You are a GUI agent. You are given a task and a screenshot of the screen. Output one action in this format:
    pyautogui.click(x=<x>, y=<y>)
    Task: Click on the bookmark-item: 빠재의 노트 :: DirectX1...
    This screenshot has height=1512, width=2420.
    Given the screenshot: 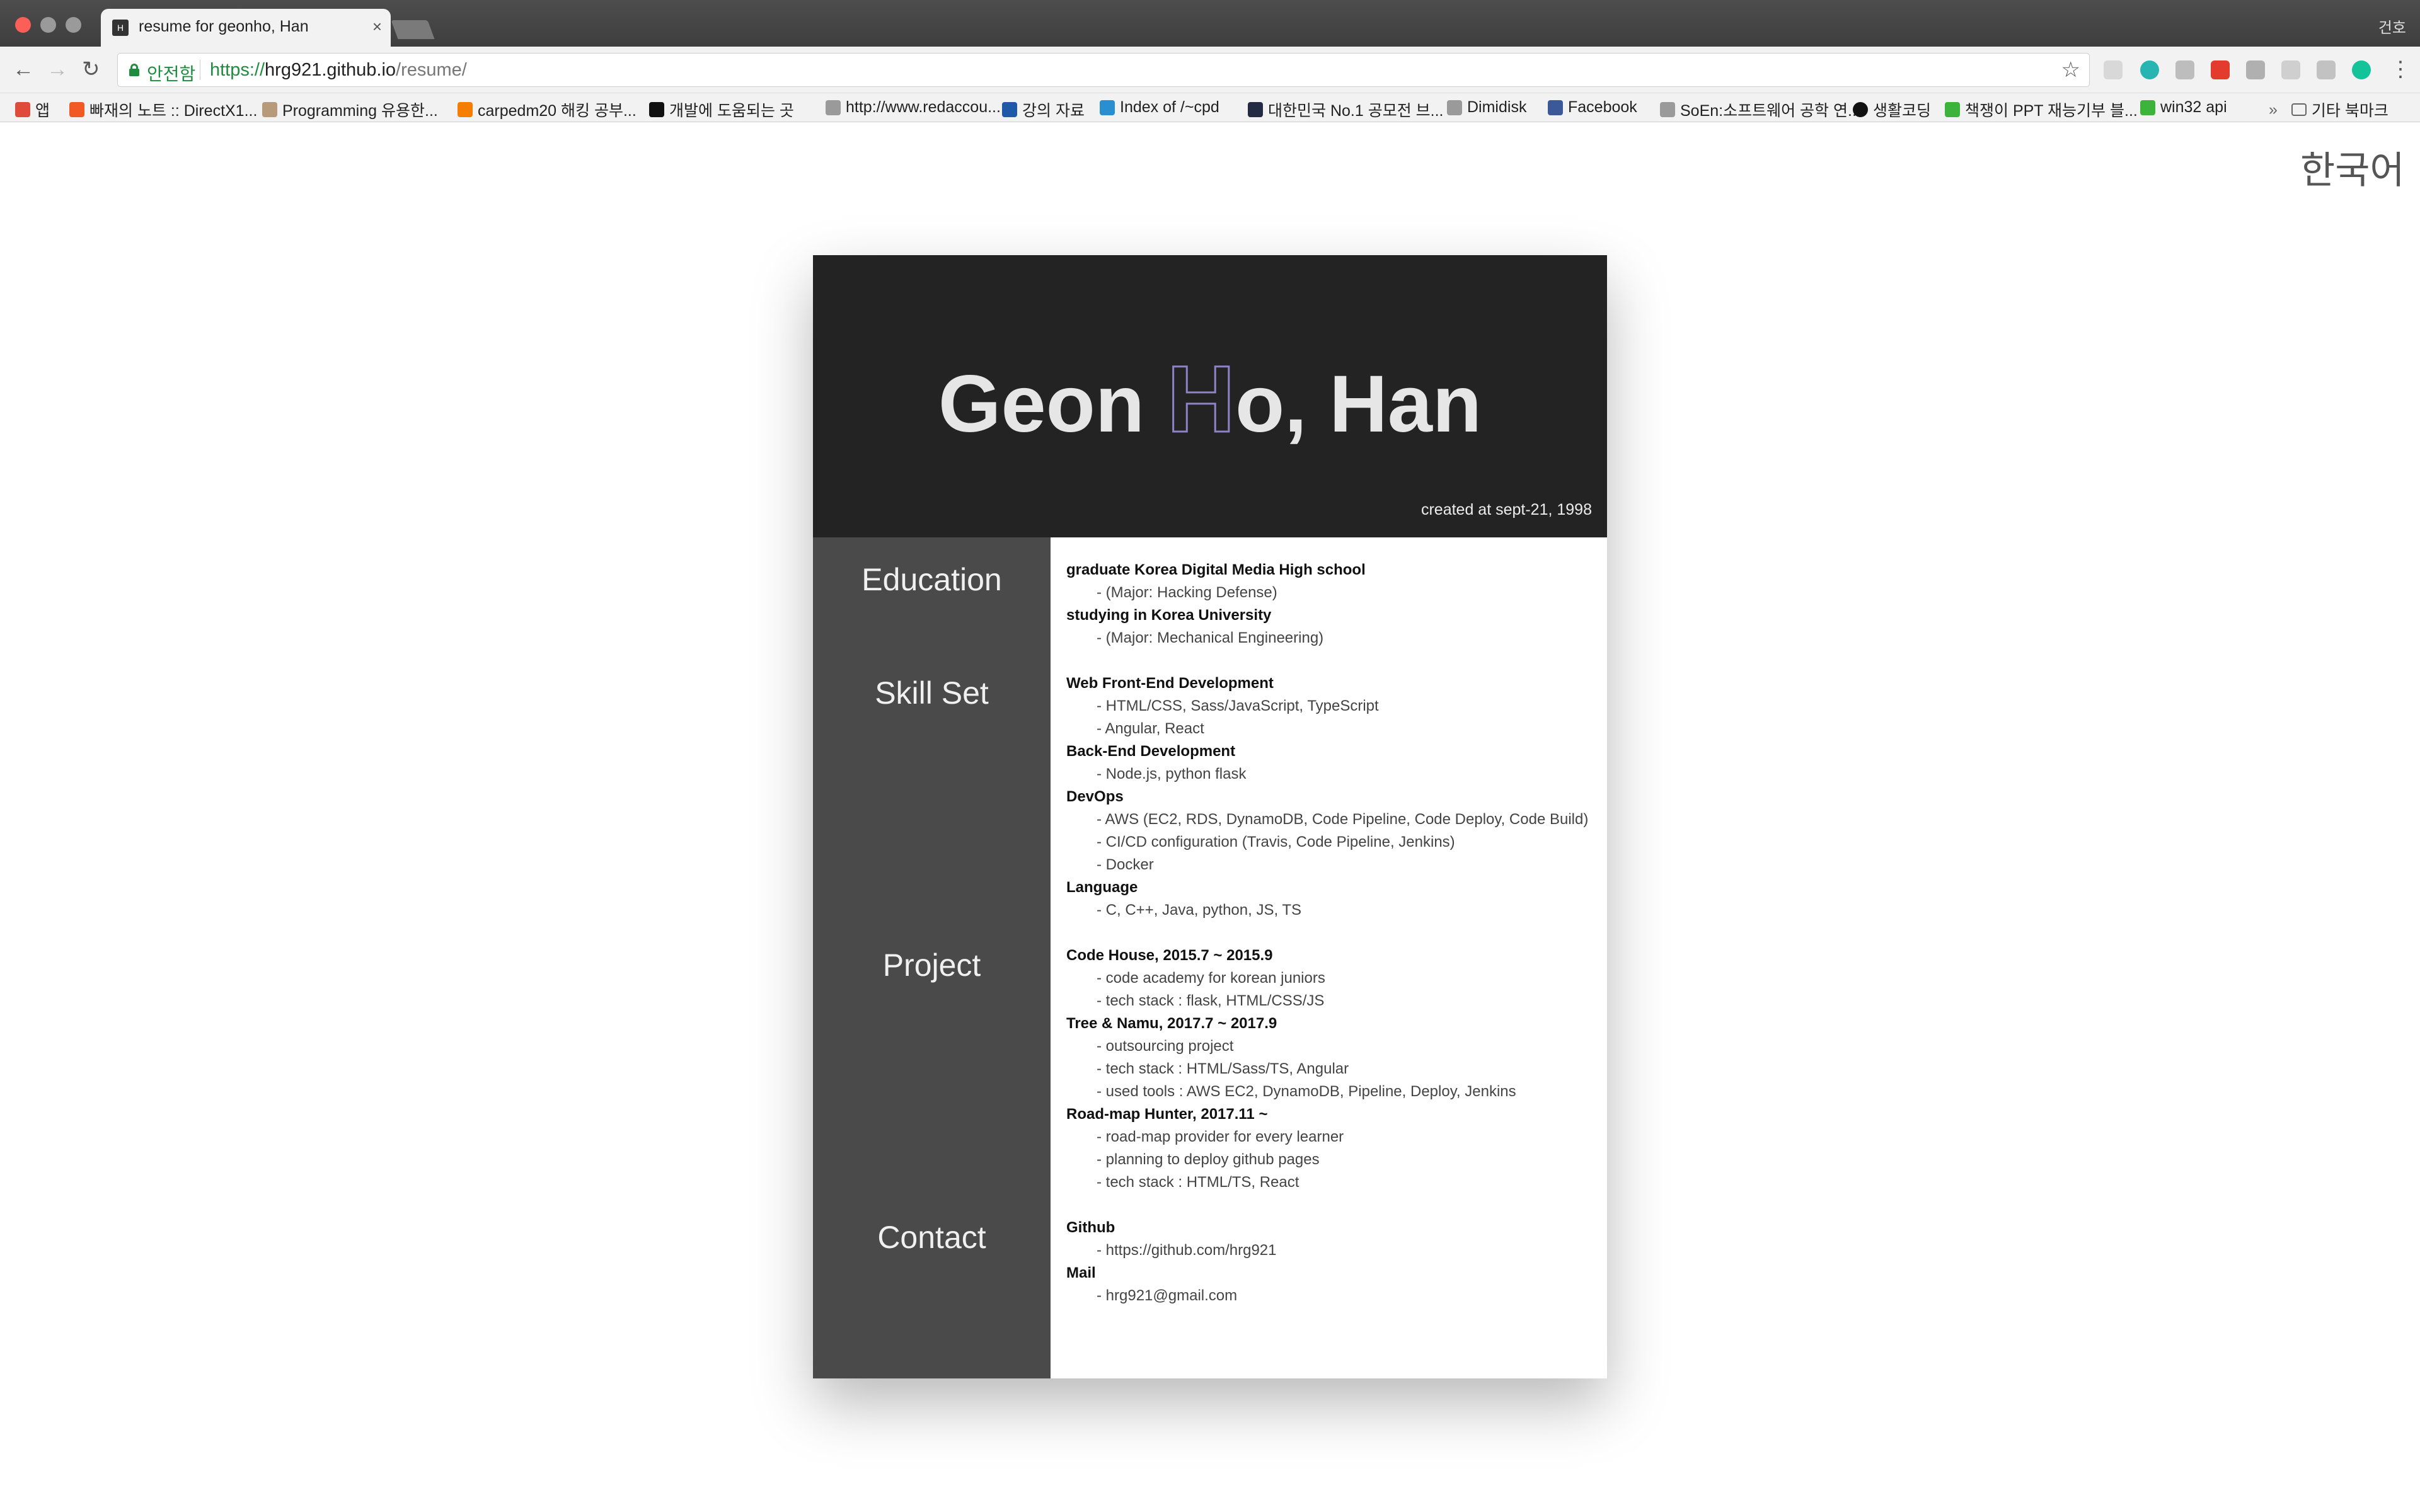 What is the action you would take?
    pyautogui.click(x=163, y=109)
    